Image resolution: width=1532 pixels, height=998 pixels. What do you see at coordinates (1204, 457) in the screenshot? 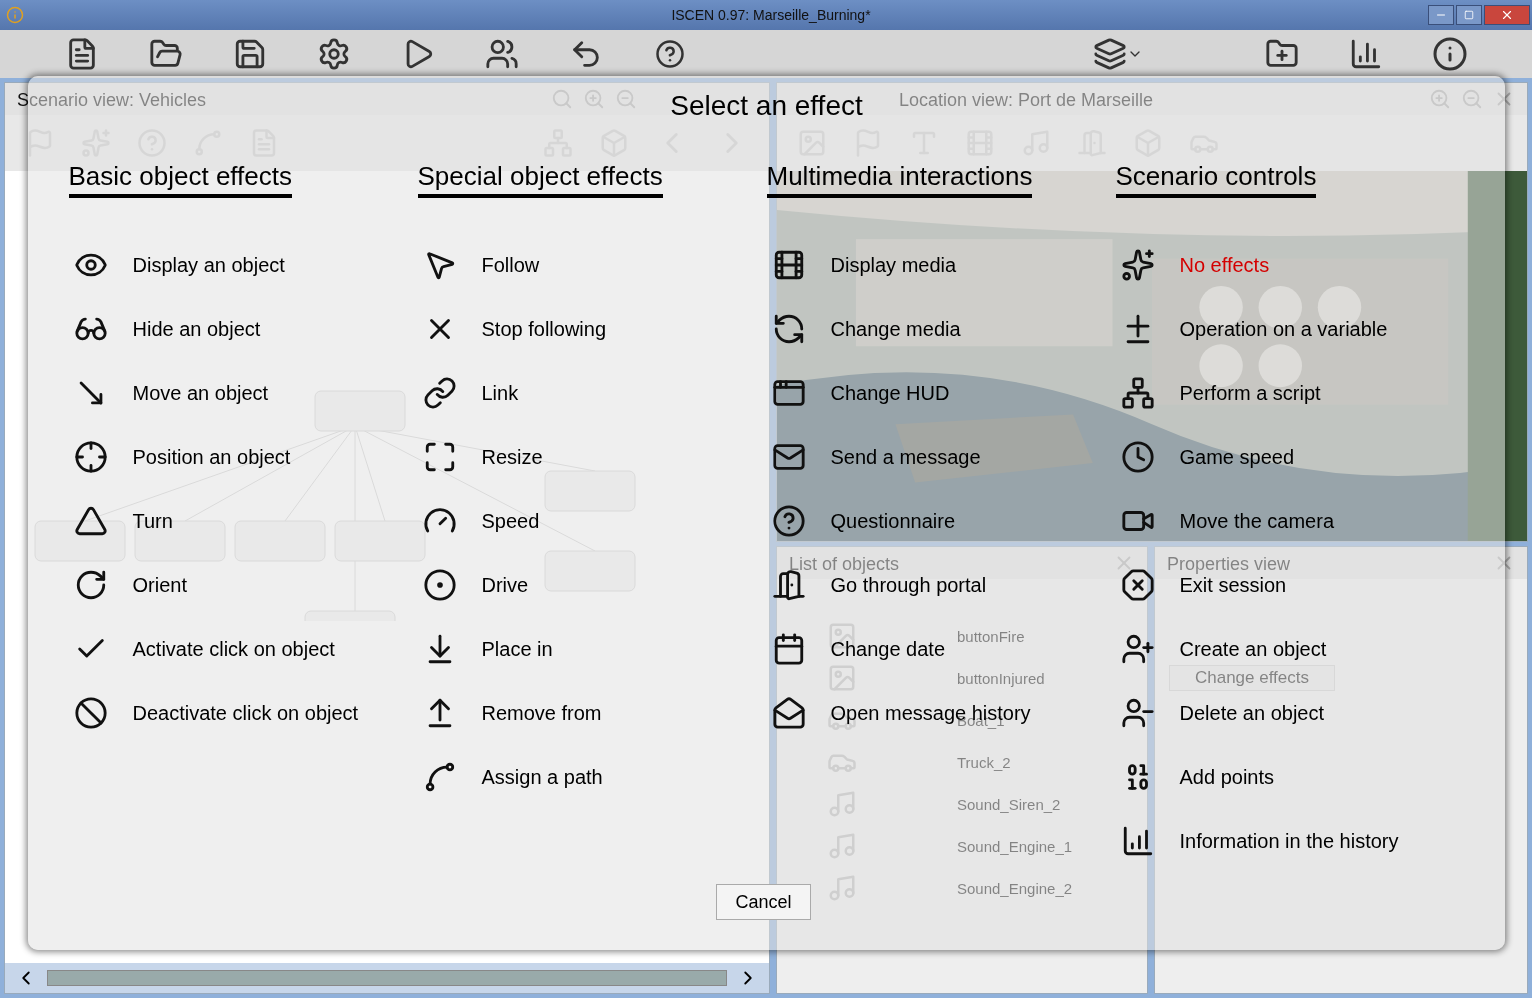
I see `effect-option: Game speed` at bounding box center [1204, 457].